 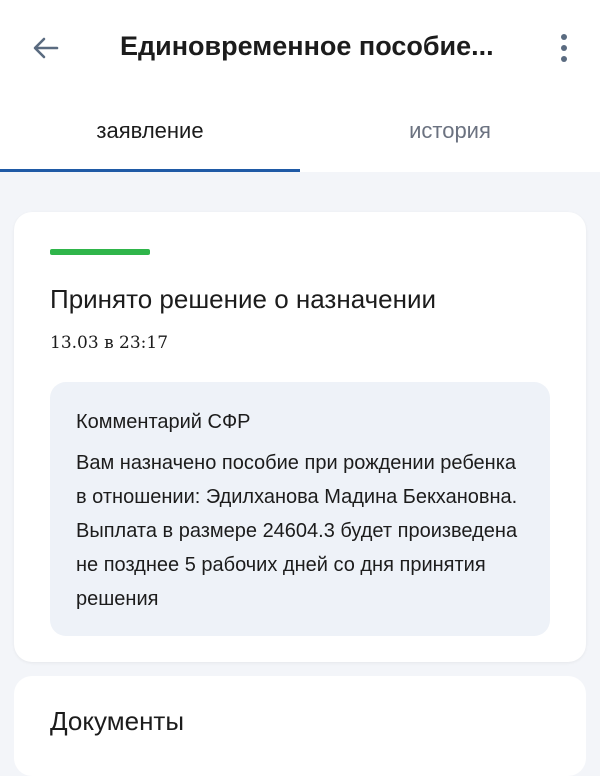 I want to click on comment-label: Комментарий СФР, so click(x=163, y=422).